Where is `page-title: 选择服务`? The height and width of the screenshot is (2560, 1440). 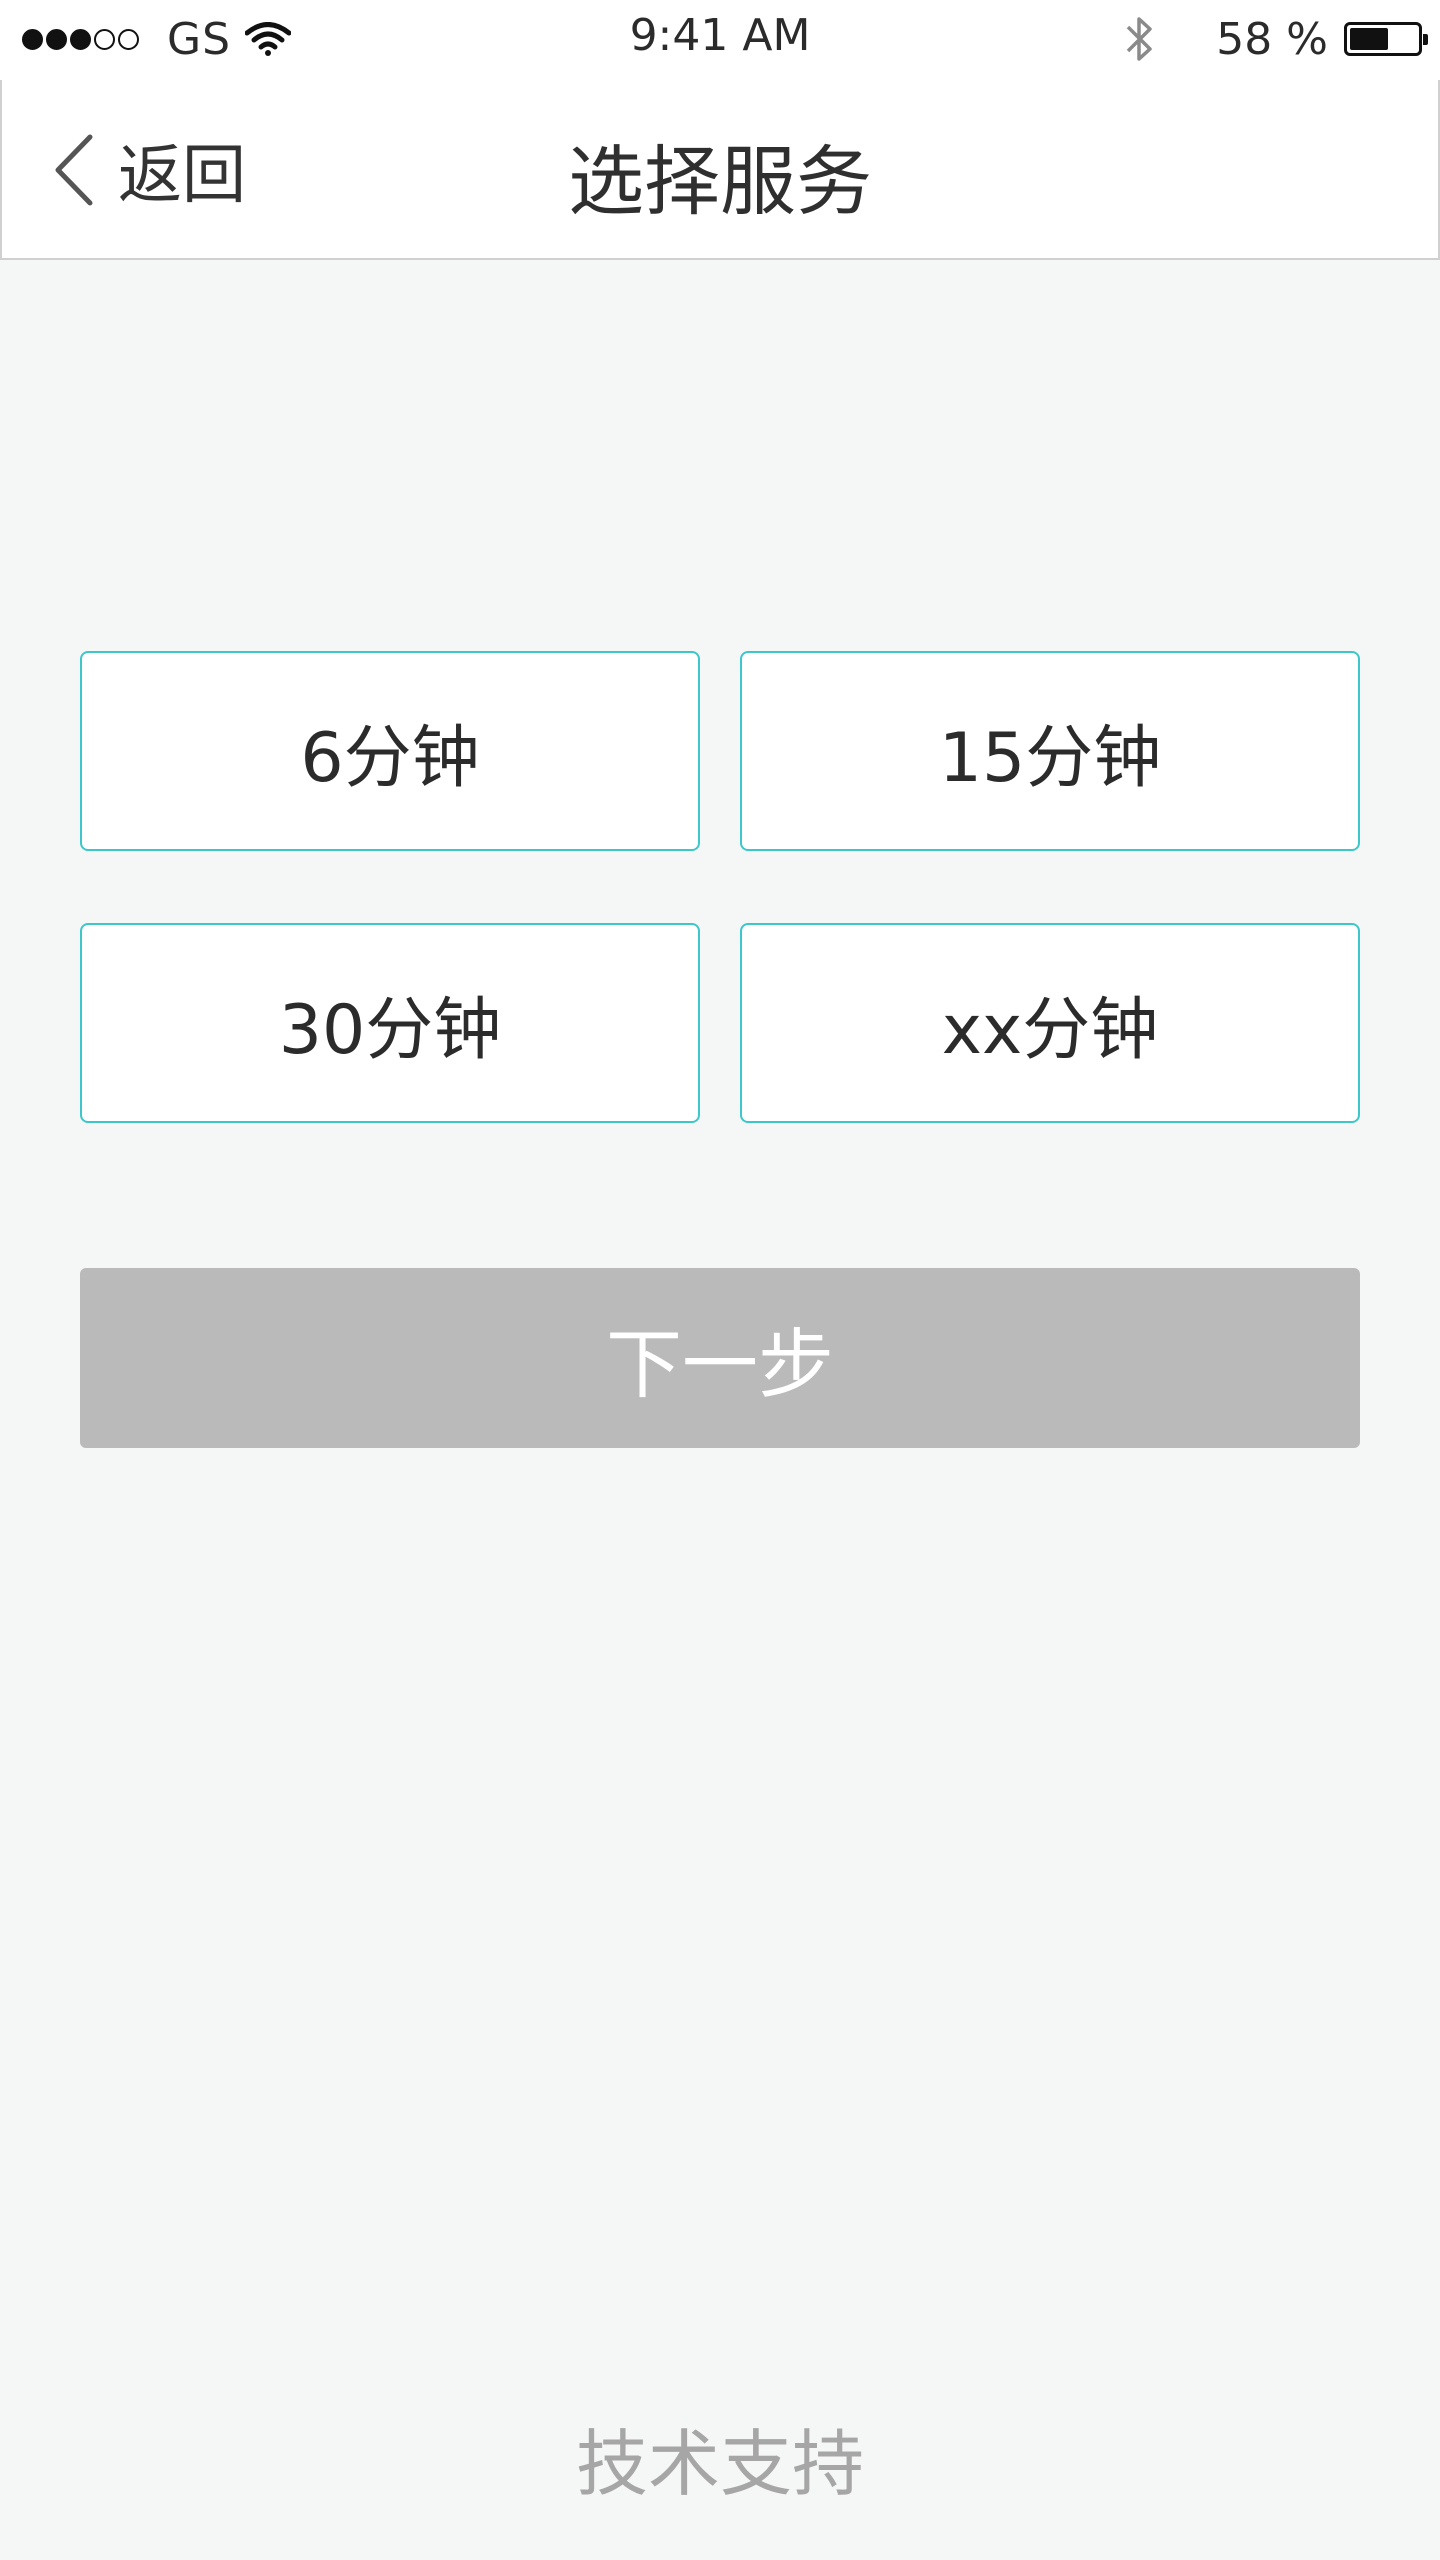 page-title: 选择服务 is located at coordinates (720, 181).